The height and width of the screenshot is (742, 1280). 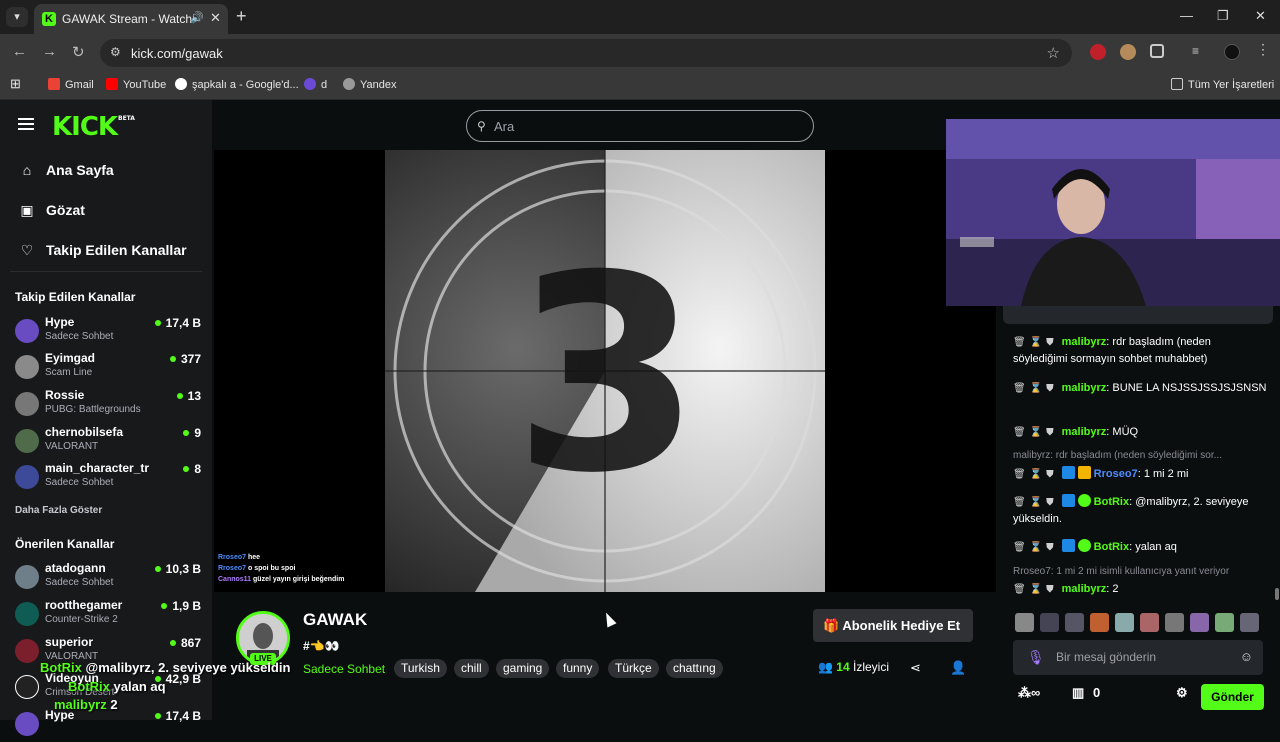 What do you see at coordinates (1036, 657) in the screenshot?
I see `microphone-icon: 🎙` at bounding box center [1036, 657].